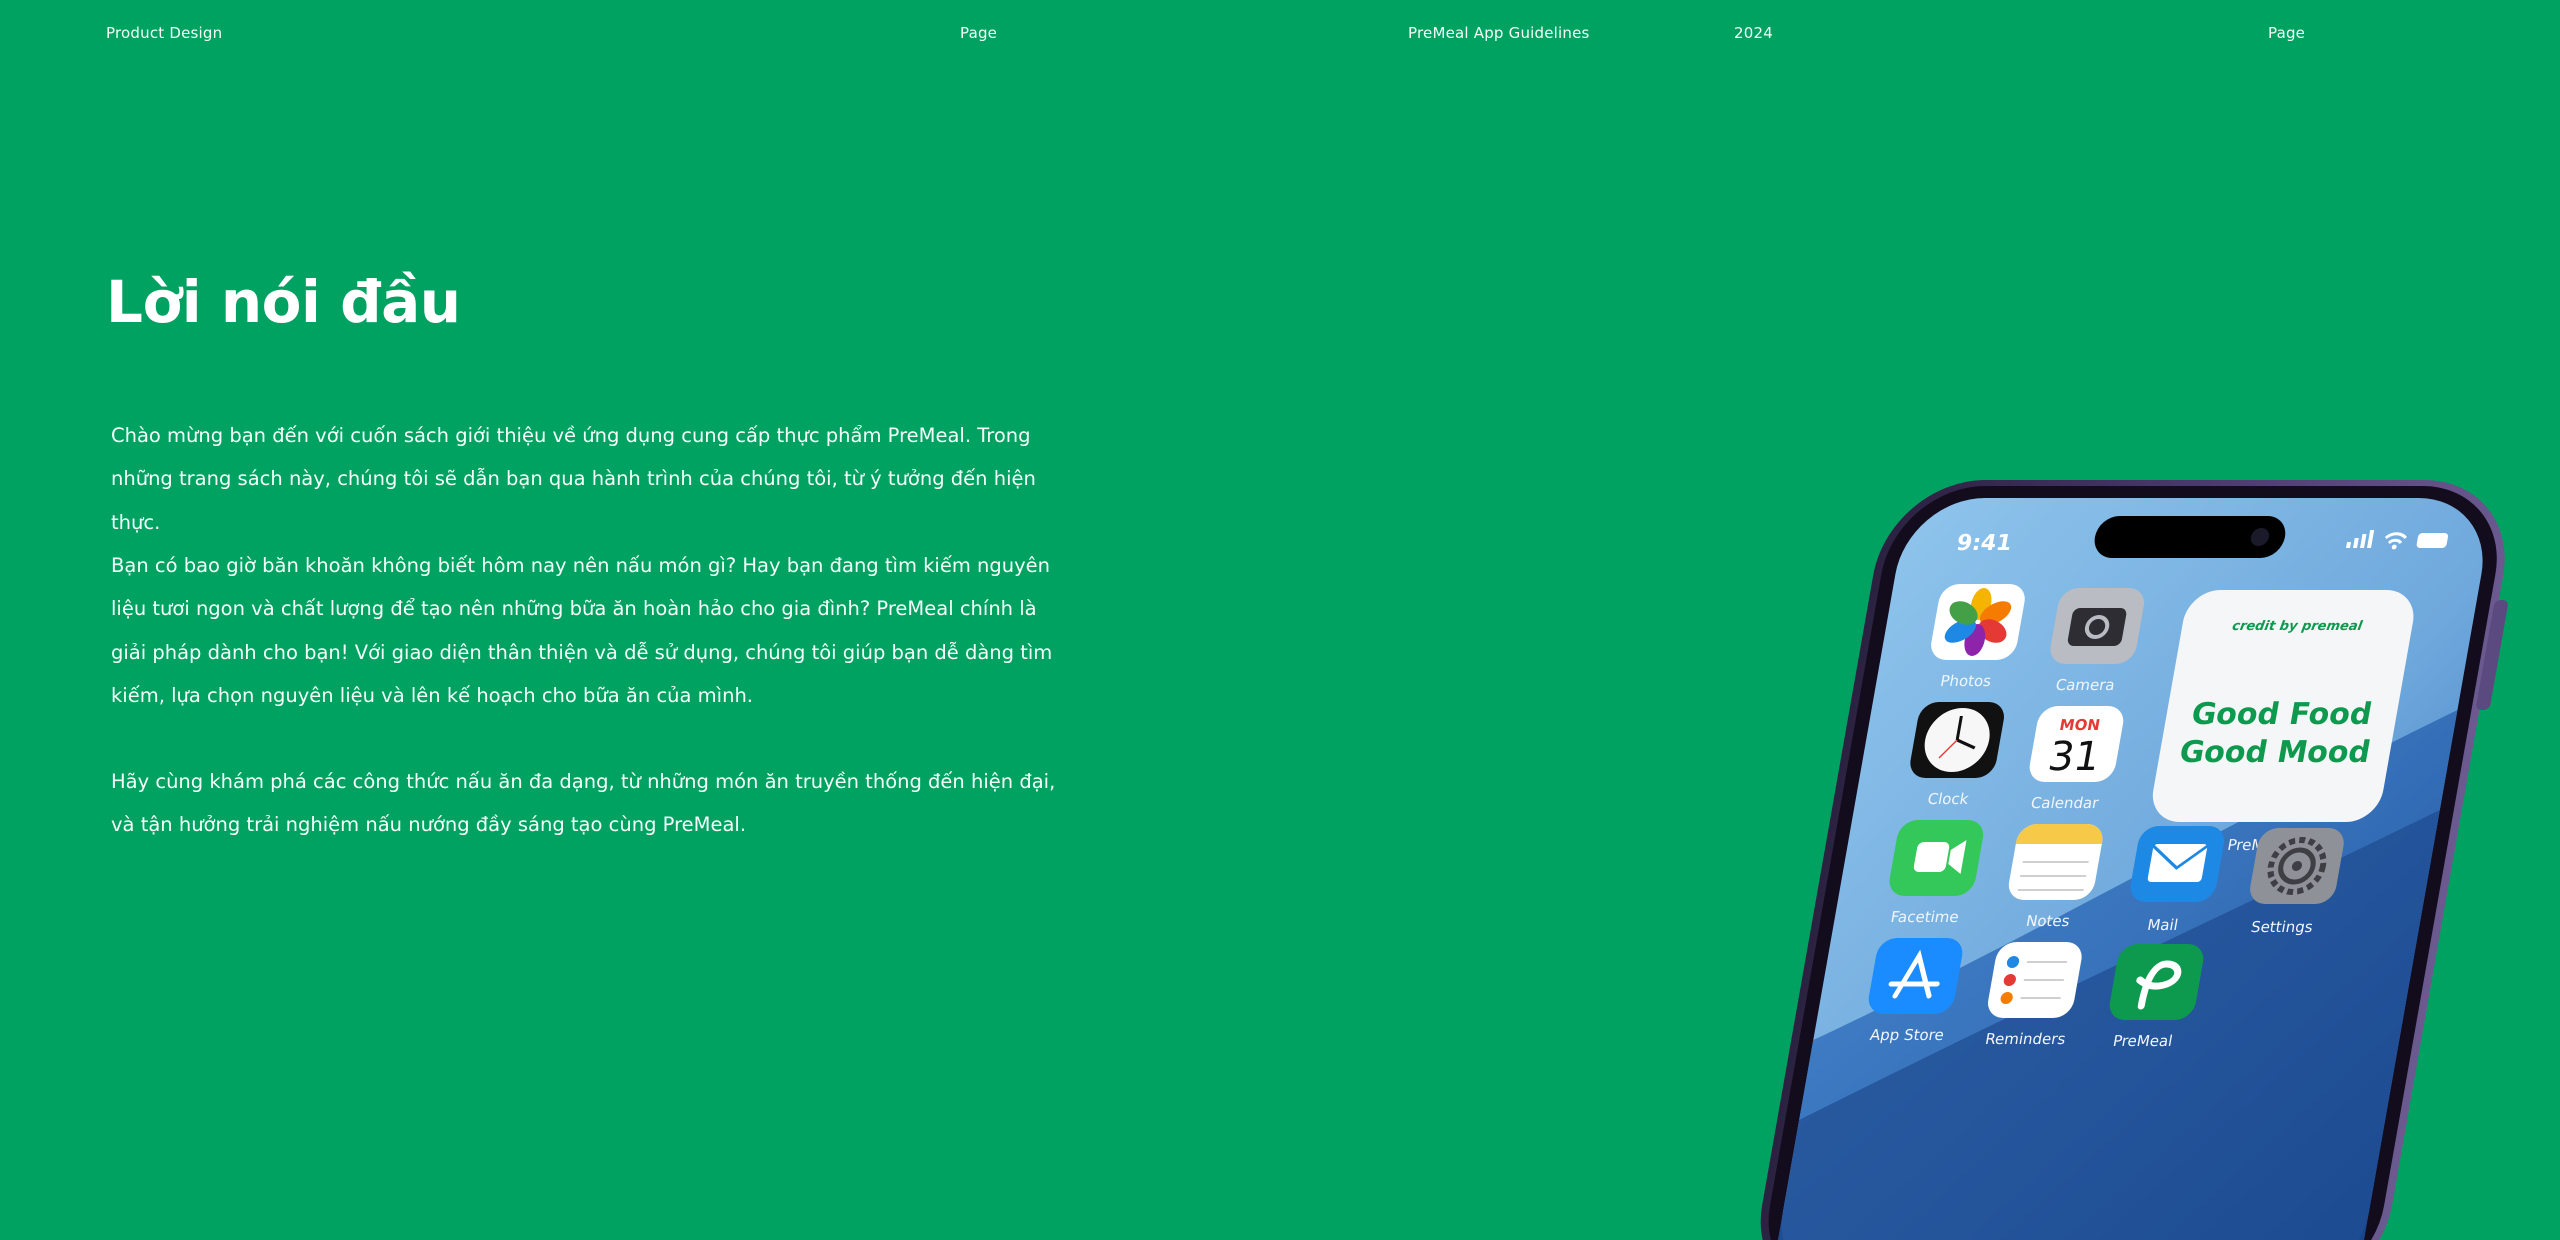 This screenshot has height=1240, width=2560. What do you see at coordinates (164, 33) in the screenshot?
I see `header-product-design: Product Design` at bounding box center [164, 33].